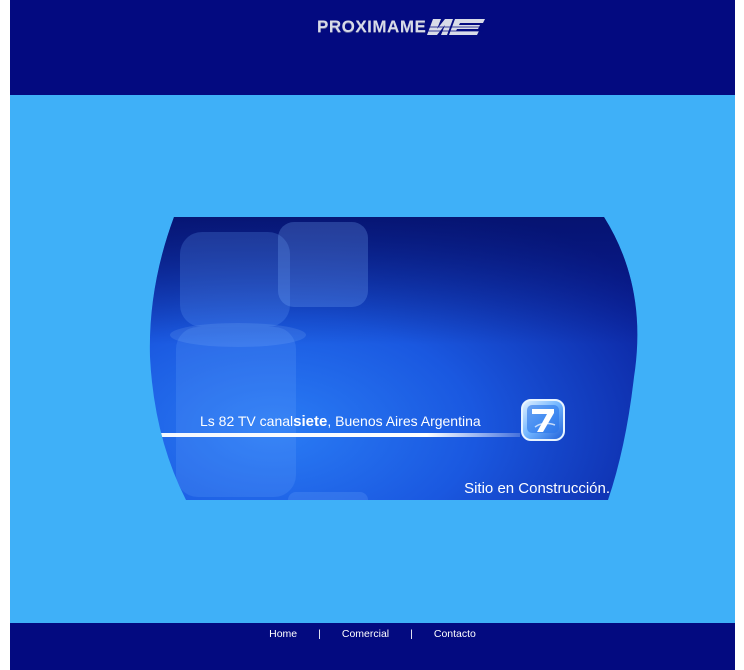 Image resolution: width=744 pixels, height=670 pixels. Describe the element at coordinates (456, 27) in the screenshot. I see `logo-mark-icon` at that location.